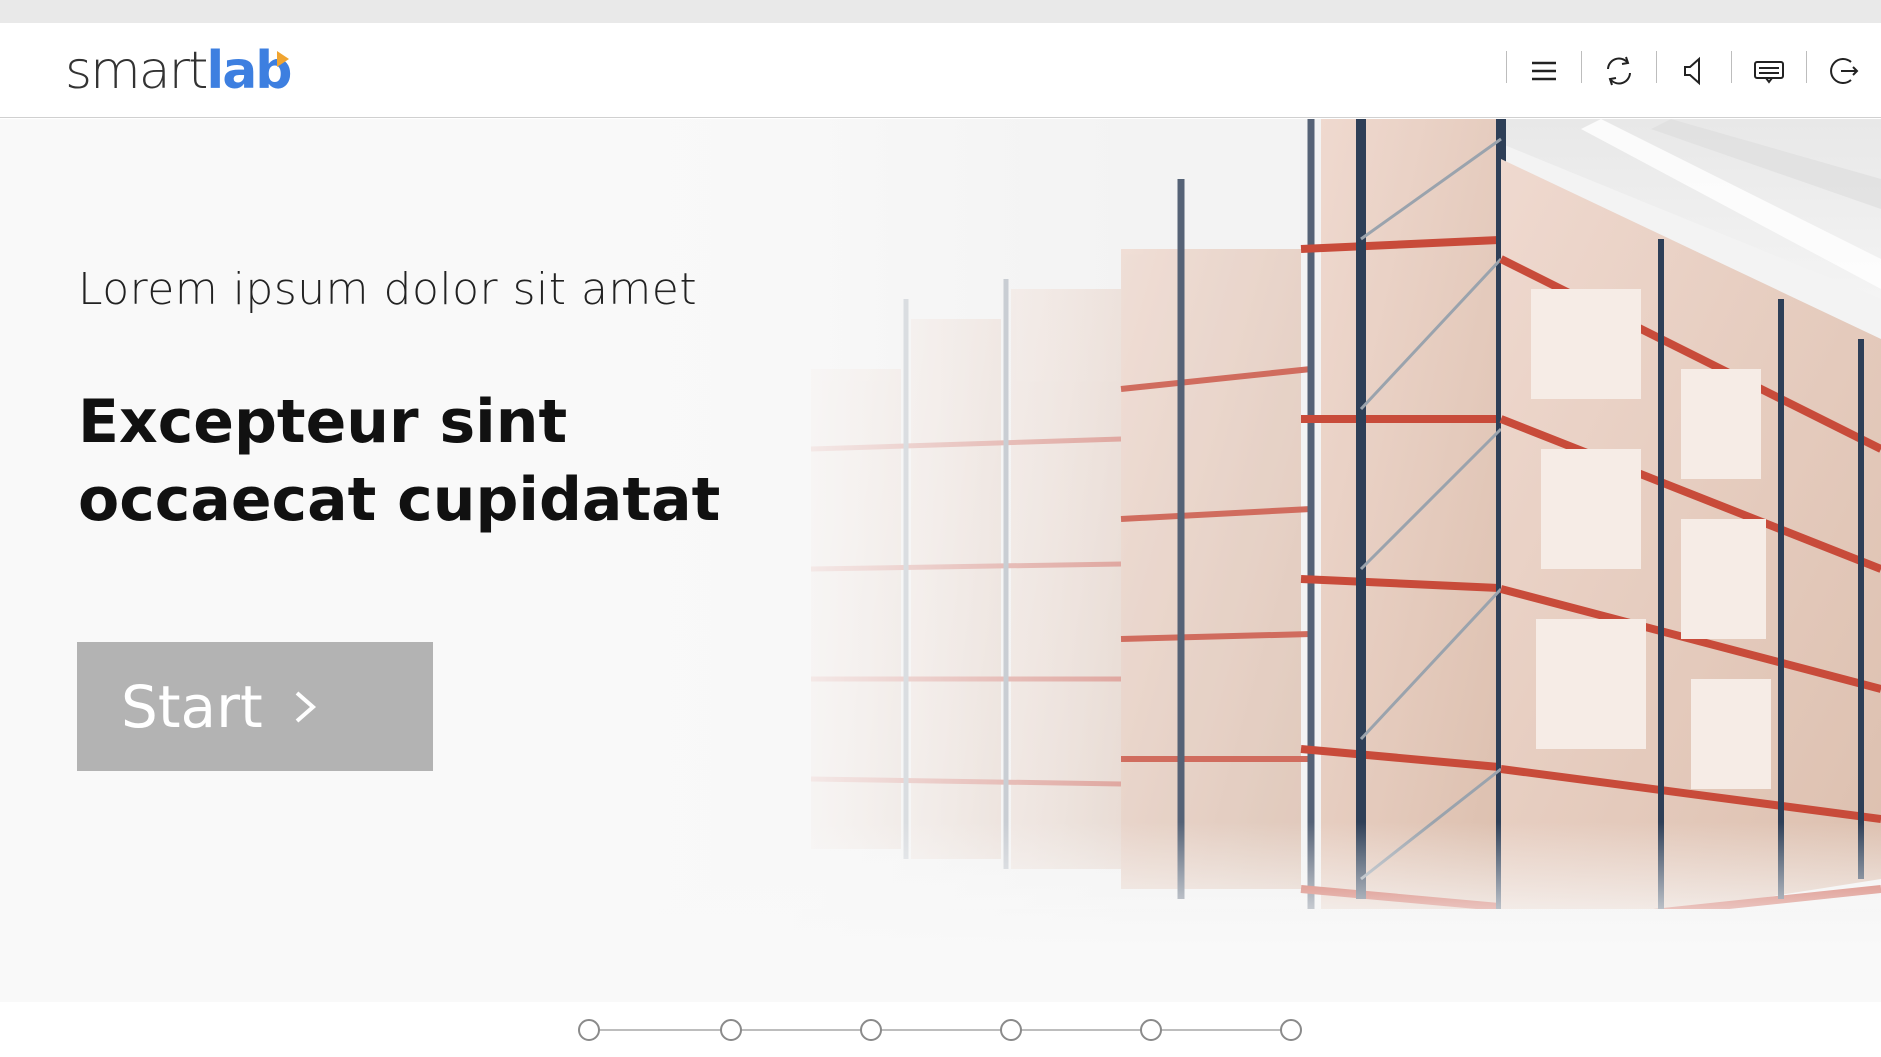  I want to click on logo-text-smart: smart, so click(136, 71).